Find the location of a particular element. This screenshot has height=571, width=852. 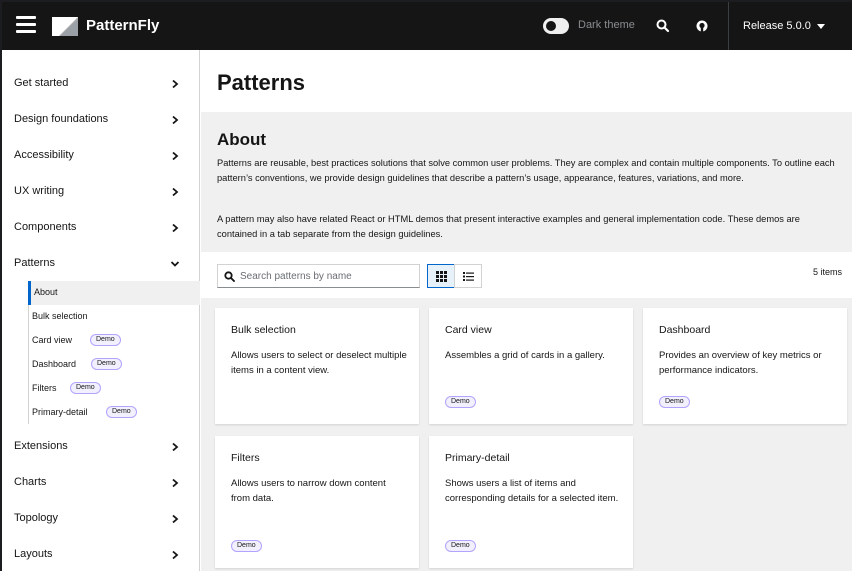

sidebar-item-label: UX writing is located at coordinates (39, 191).